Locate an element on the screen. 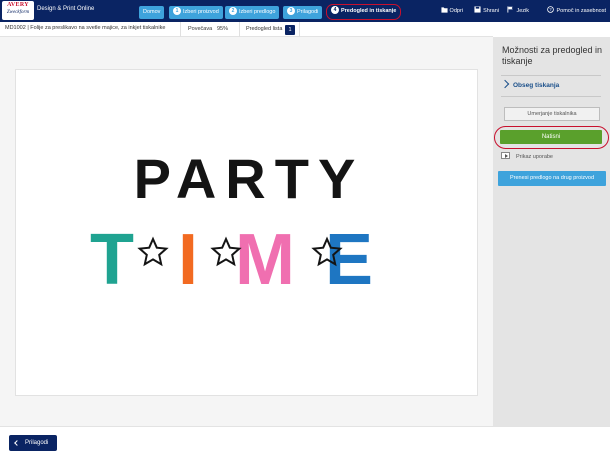 The height and width of the screenshot is (458, 610). art-letter-i: I is located at coordinates (188, 260).